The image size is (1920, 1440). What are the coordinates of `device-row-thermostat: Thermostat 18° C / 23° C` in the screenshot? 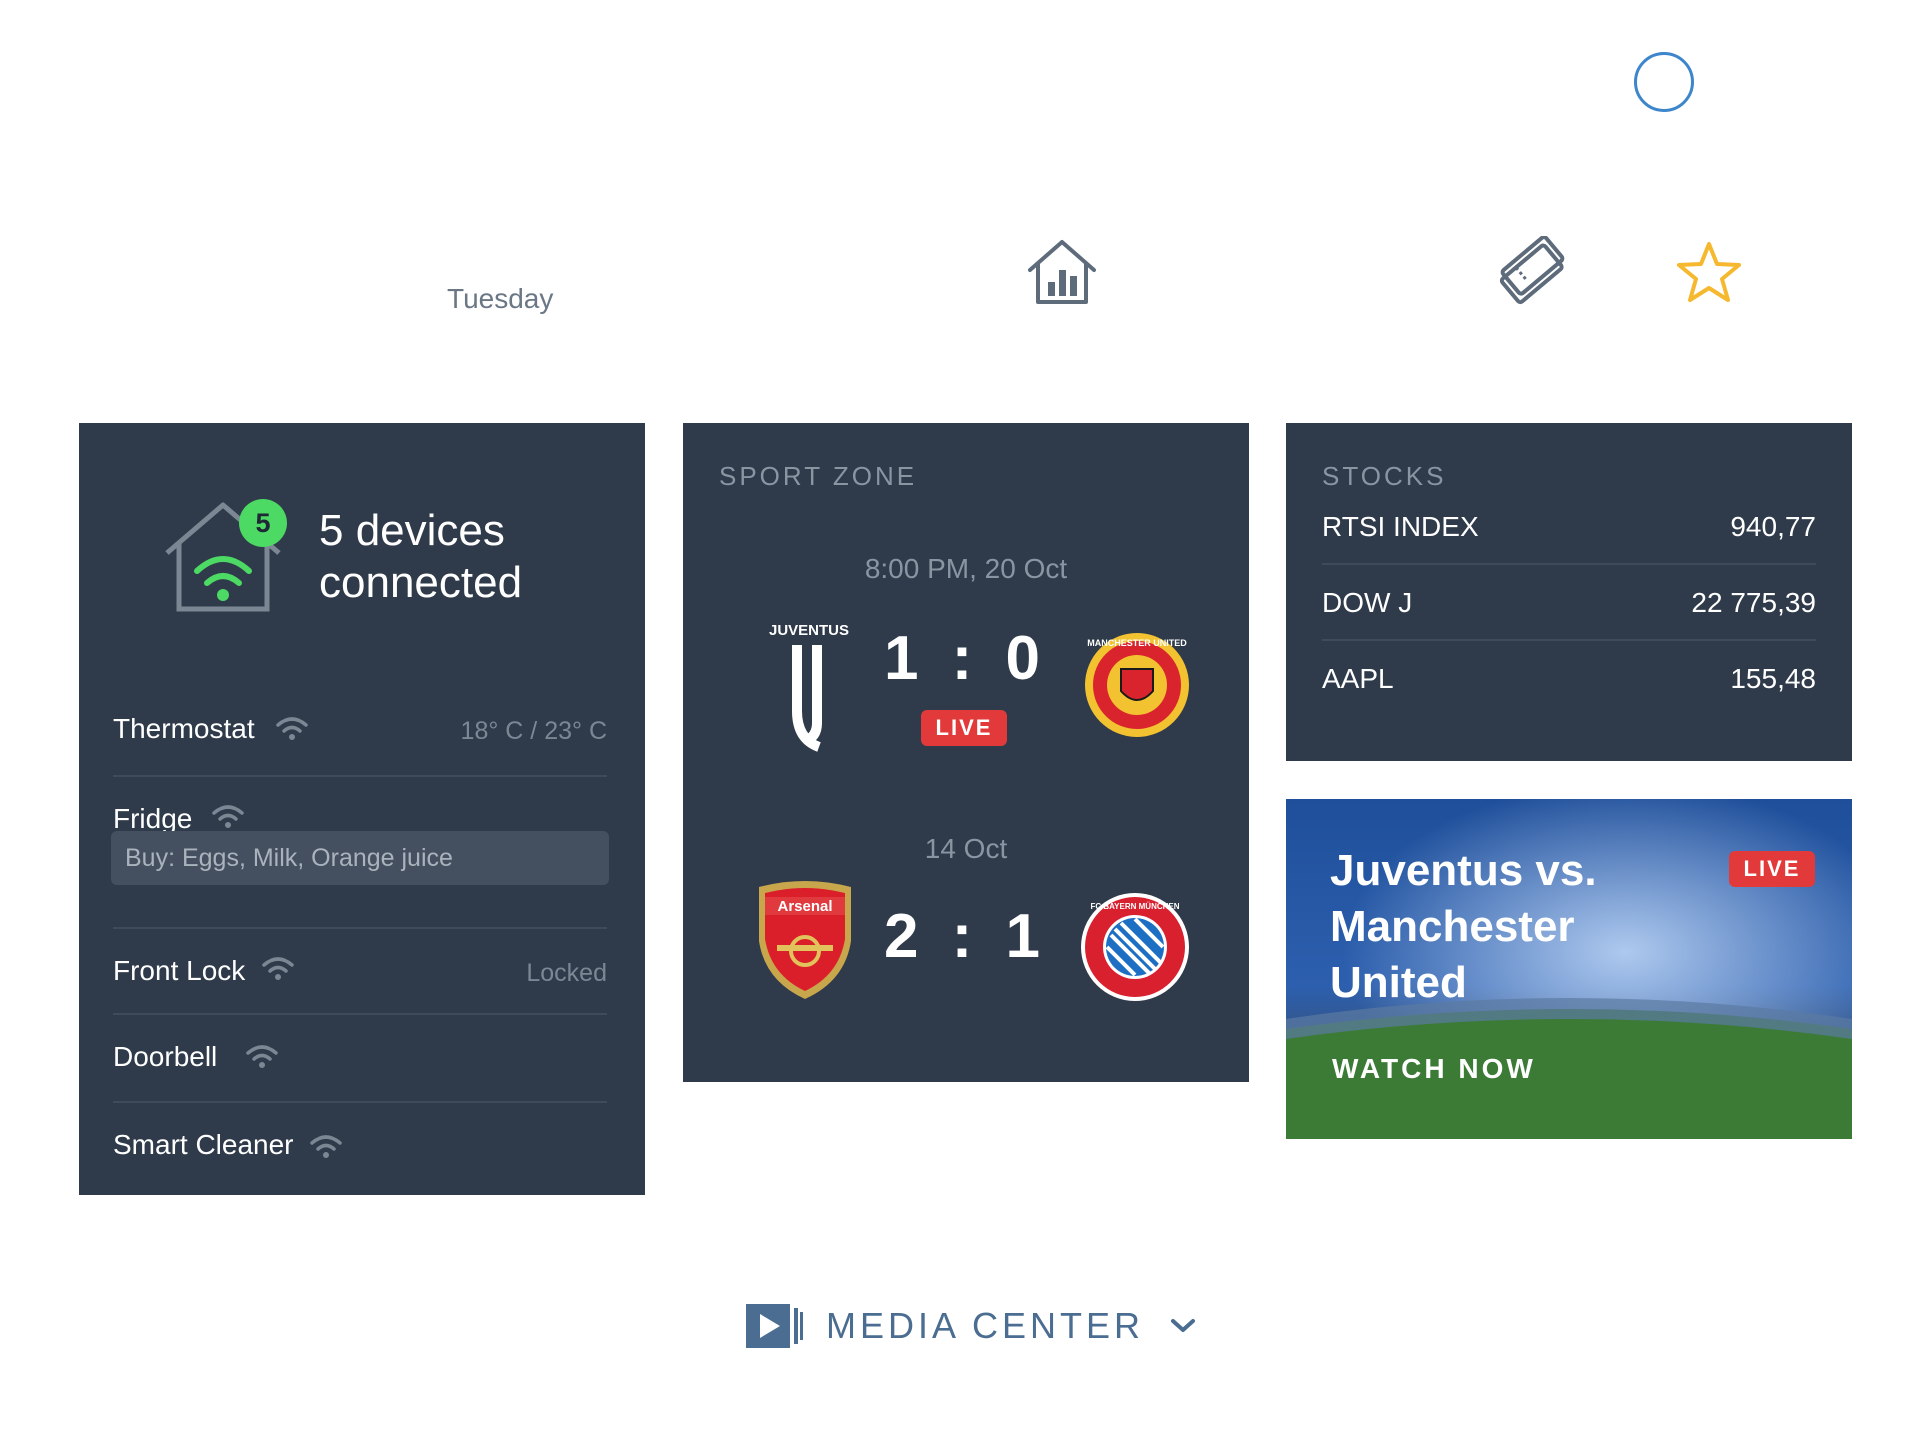 It's located at (360, 731).